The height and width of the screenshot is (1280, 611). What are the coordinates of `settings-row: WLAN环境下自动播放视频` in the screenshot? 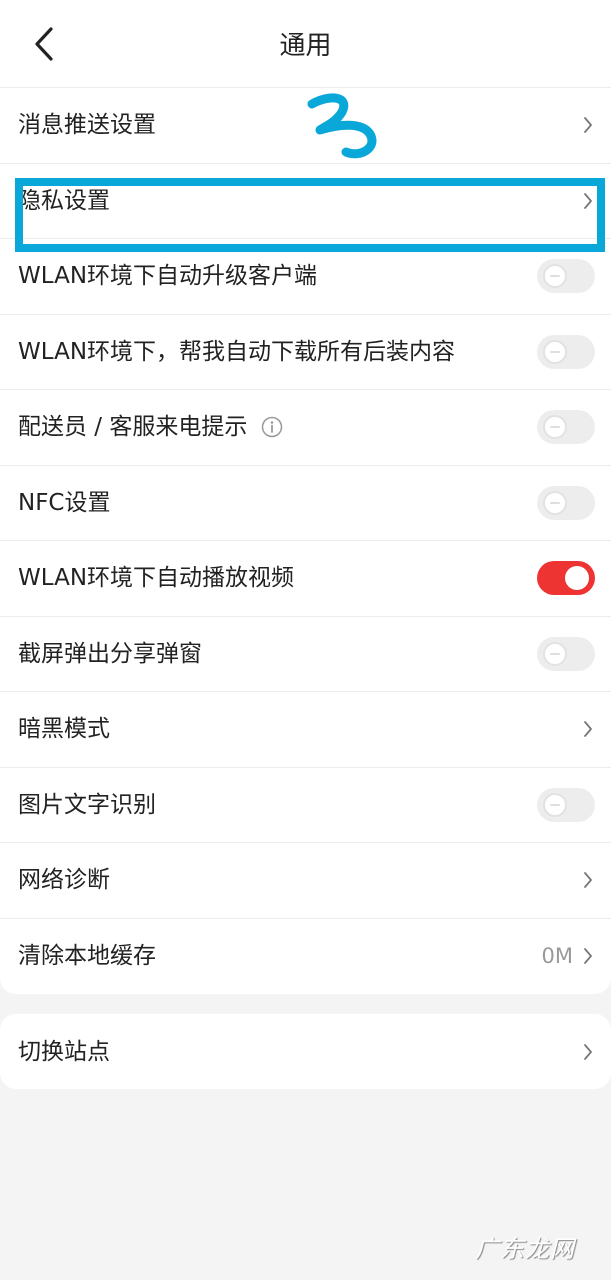 It's located at (305, 579).